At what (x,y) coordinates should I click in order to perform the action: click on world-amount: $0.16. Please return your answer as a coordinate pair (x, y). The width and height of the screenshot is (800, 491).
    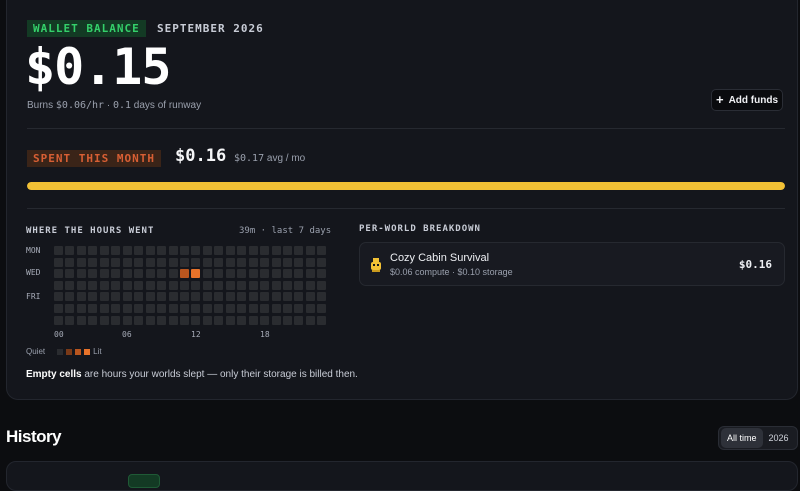
    Looking at the image, I should click on (755, 264).